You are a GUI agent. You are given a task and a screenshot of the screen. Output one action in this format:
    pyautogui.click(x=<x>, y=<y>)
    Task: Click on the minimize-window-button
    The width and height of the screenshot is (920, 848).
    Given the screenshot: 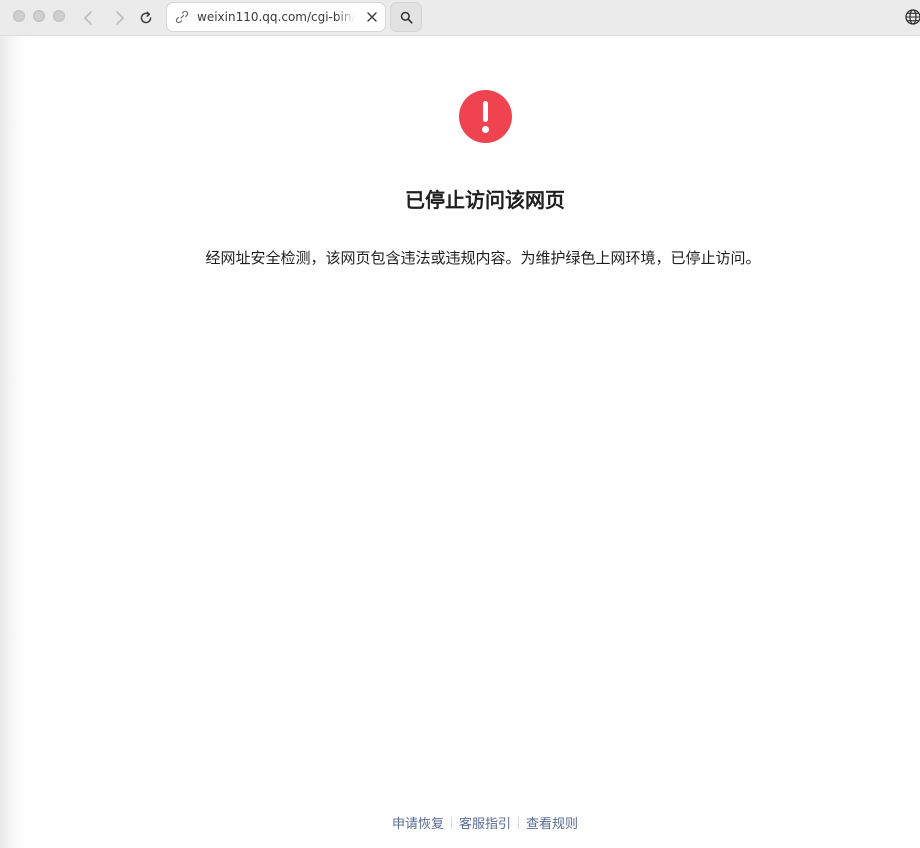 What is the action you would take?
    pyautogui.click(x=39, y=16)
    